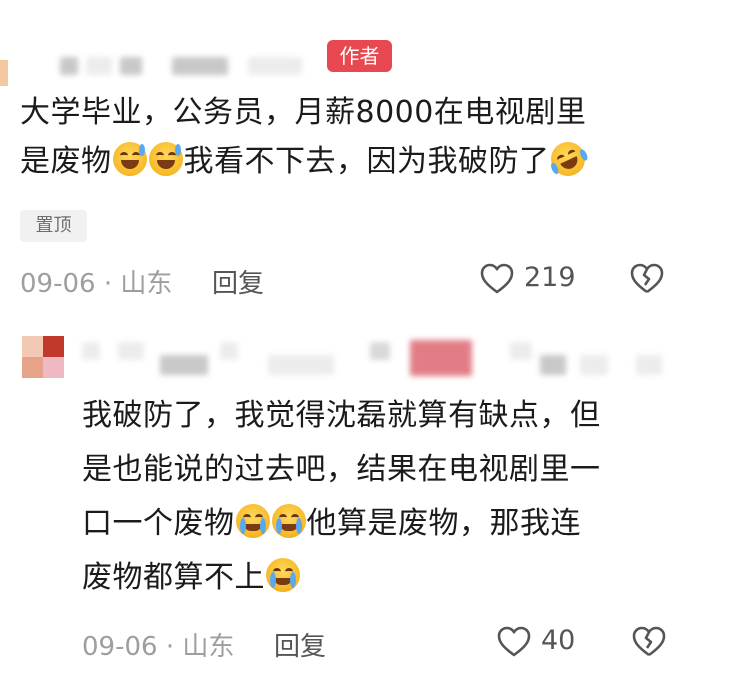  Describe the element at coordinates (158, 523) in the screenshot. I see `comment-text-segment: 口一个废物` at that location.